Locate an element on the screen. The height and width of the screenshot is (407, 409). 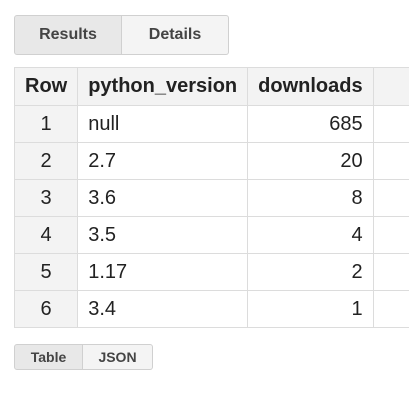
column-header-filler is located at coordinates (390, 86).